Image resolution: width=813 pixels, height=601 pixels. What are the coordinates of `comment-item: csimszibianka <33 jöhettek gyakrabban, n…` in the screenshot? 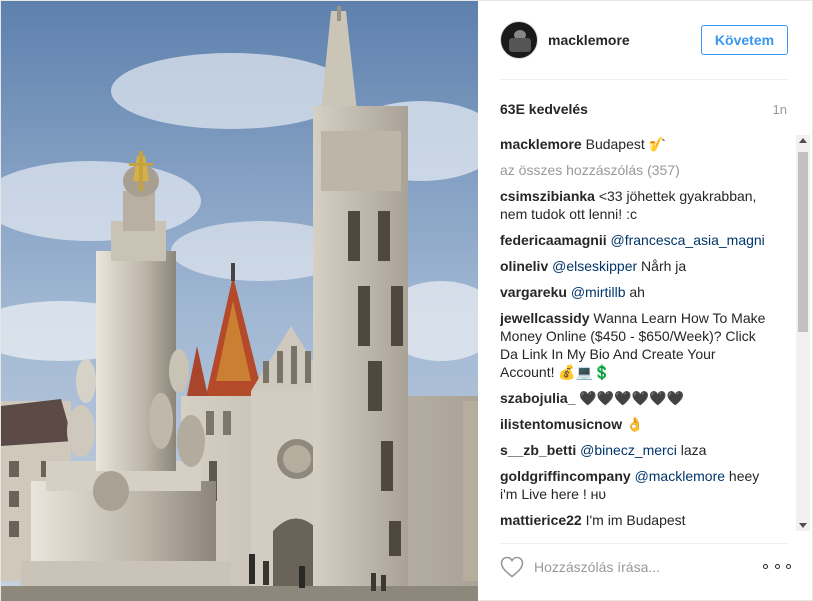 It's located at (635, 205).